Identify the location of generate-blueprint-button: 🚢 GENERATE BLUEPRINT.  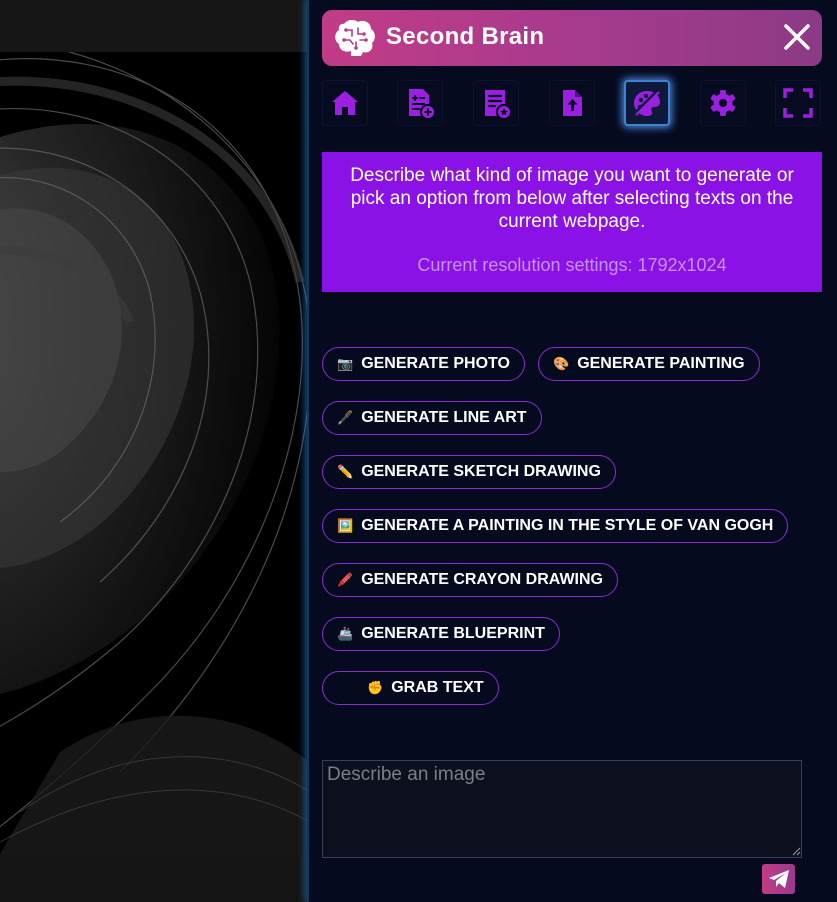
(441, 634).